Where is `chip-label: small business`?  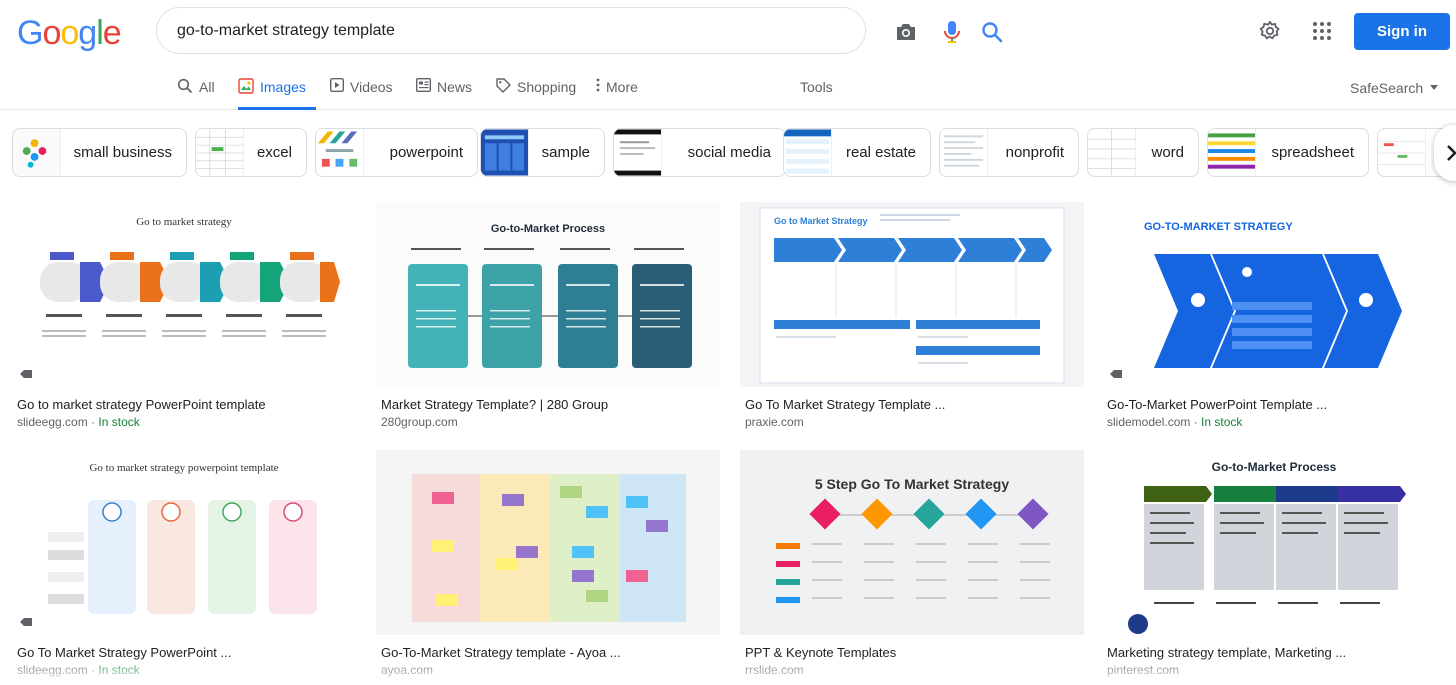 chip-label: small business is located at coordinates (122, 152).